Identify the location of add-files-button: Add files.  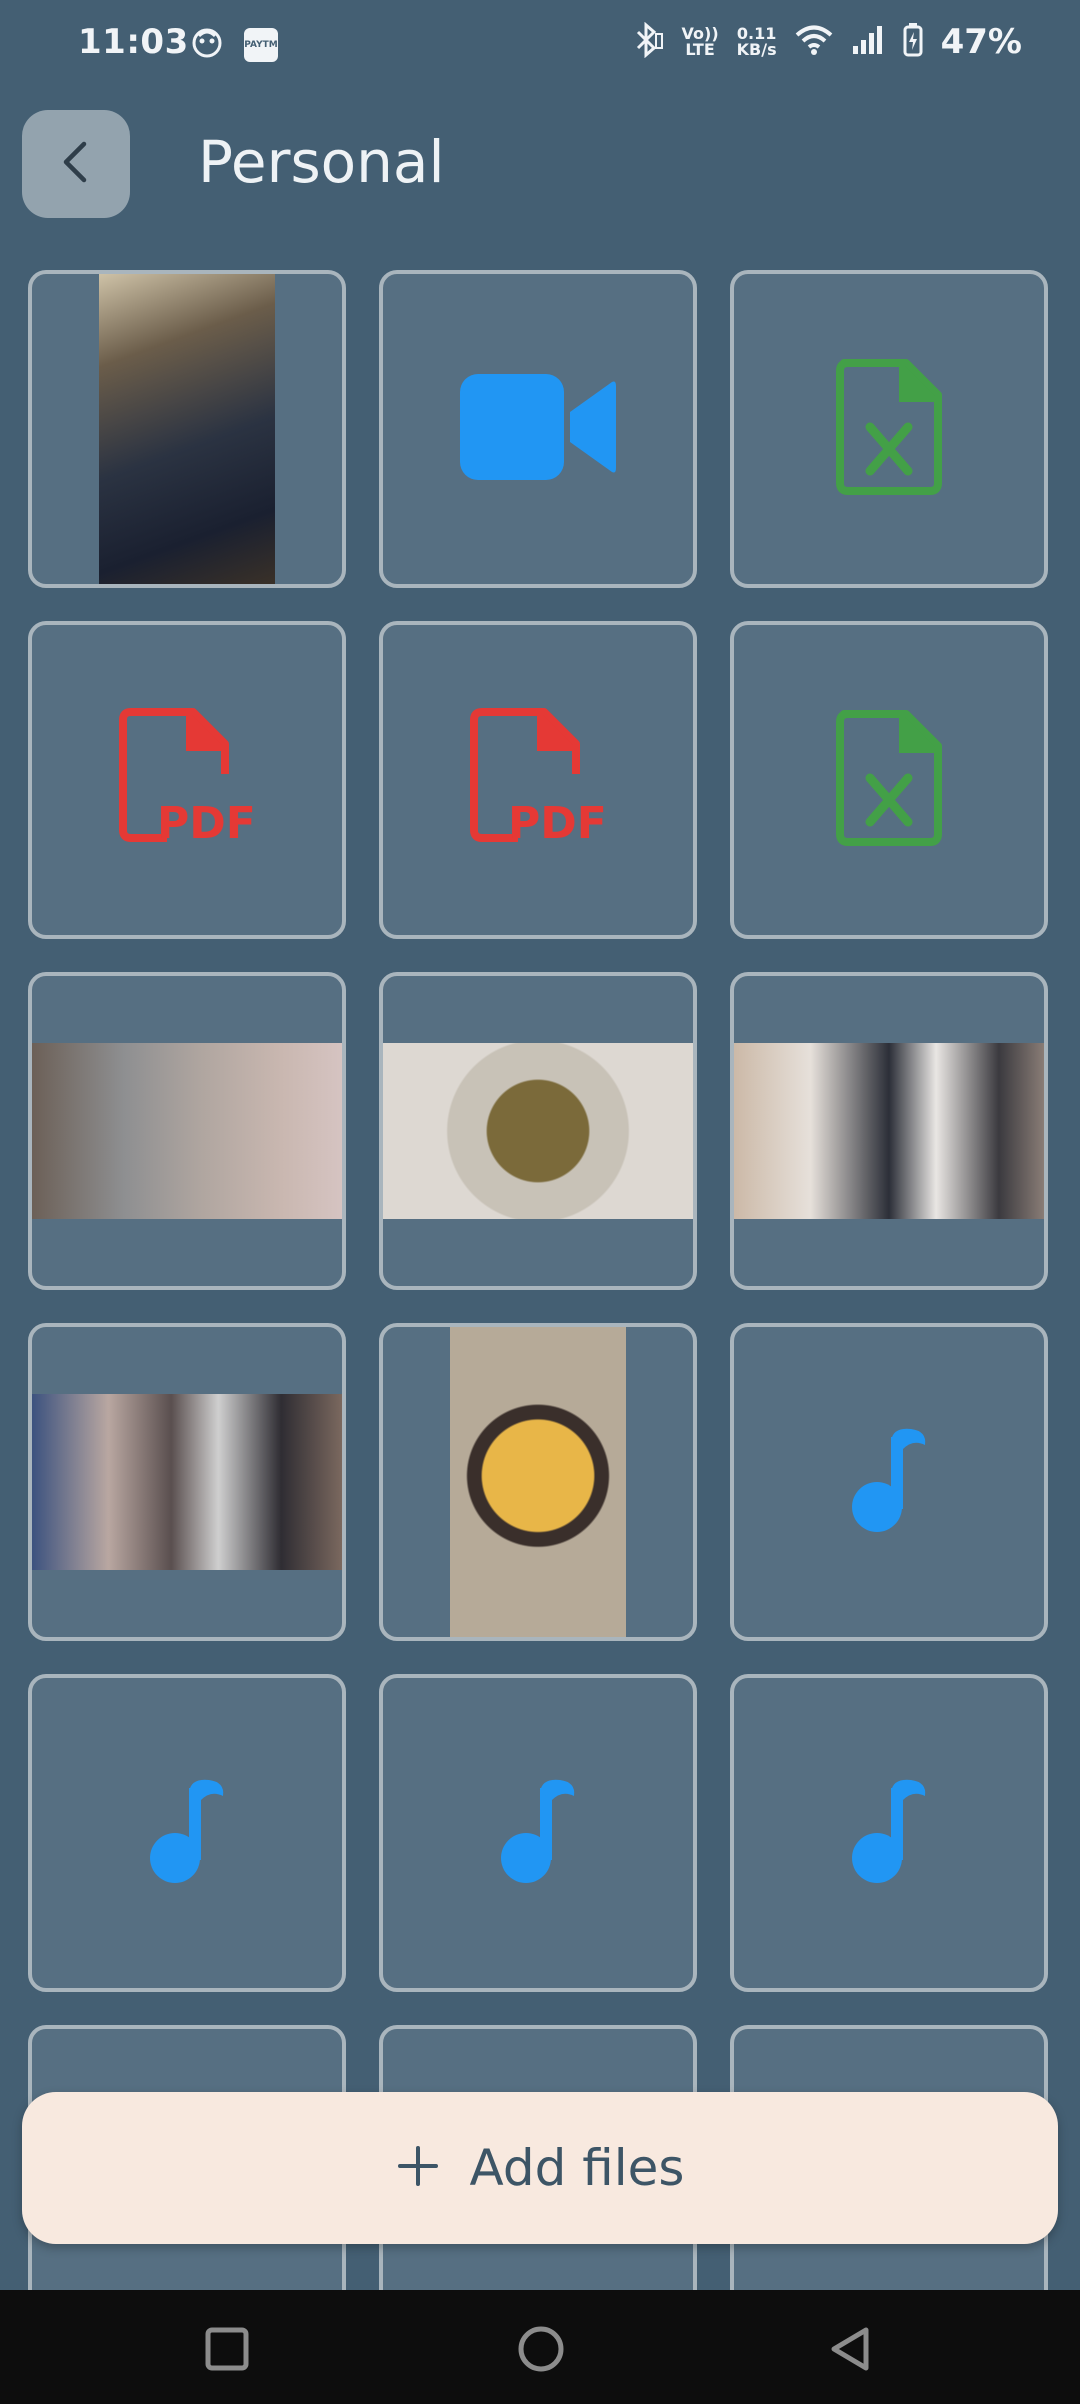
(540, 2168).